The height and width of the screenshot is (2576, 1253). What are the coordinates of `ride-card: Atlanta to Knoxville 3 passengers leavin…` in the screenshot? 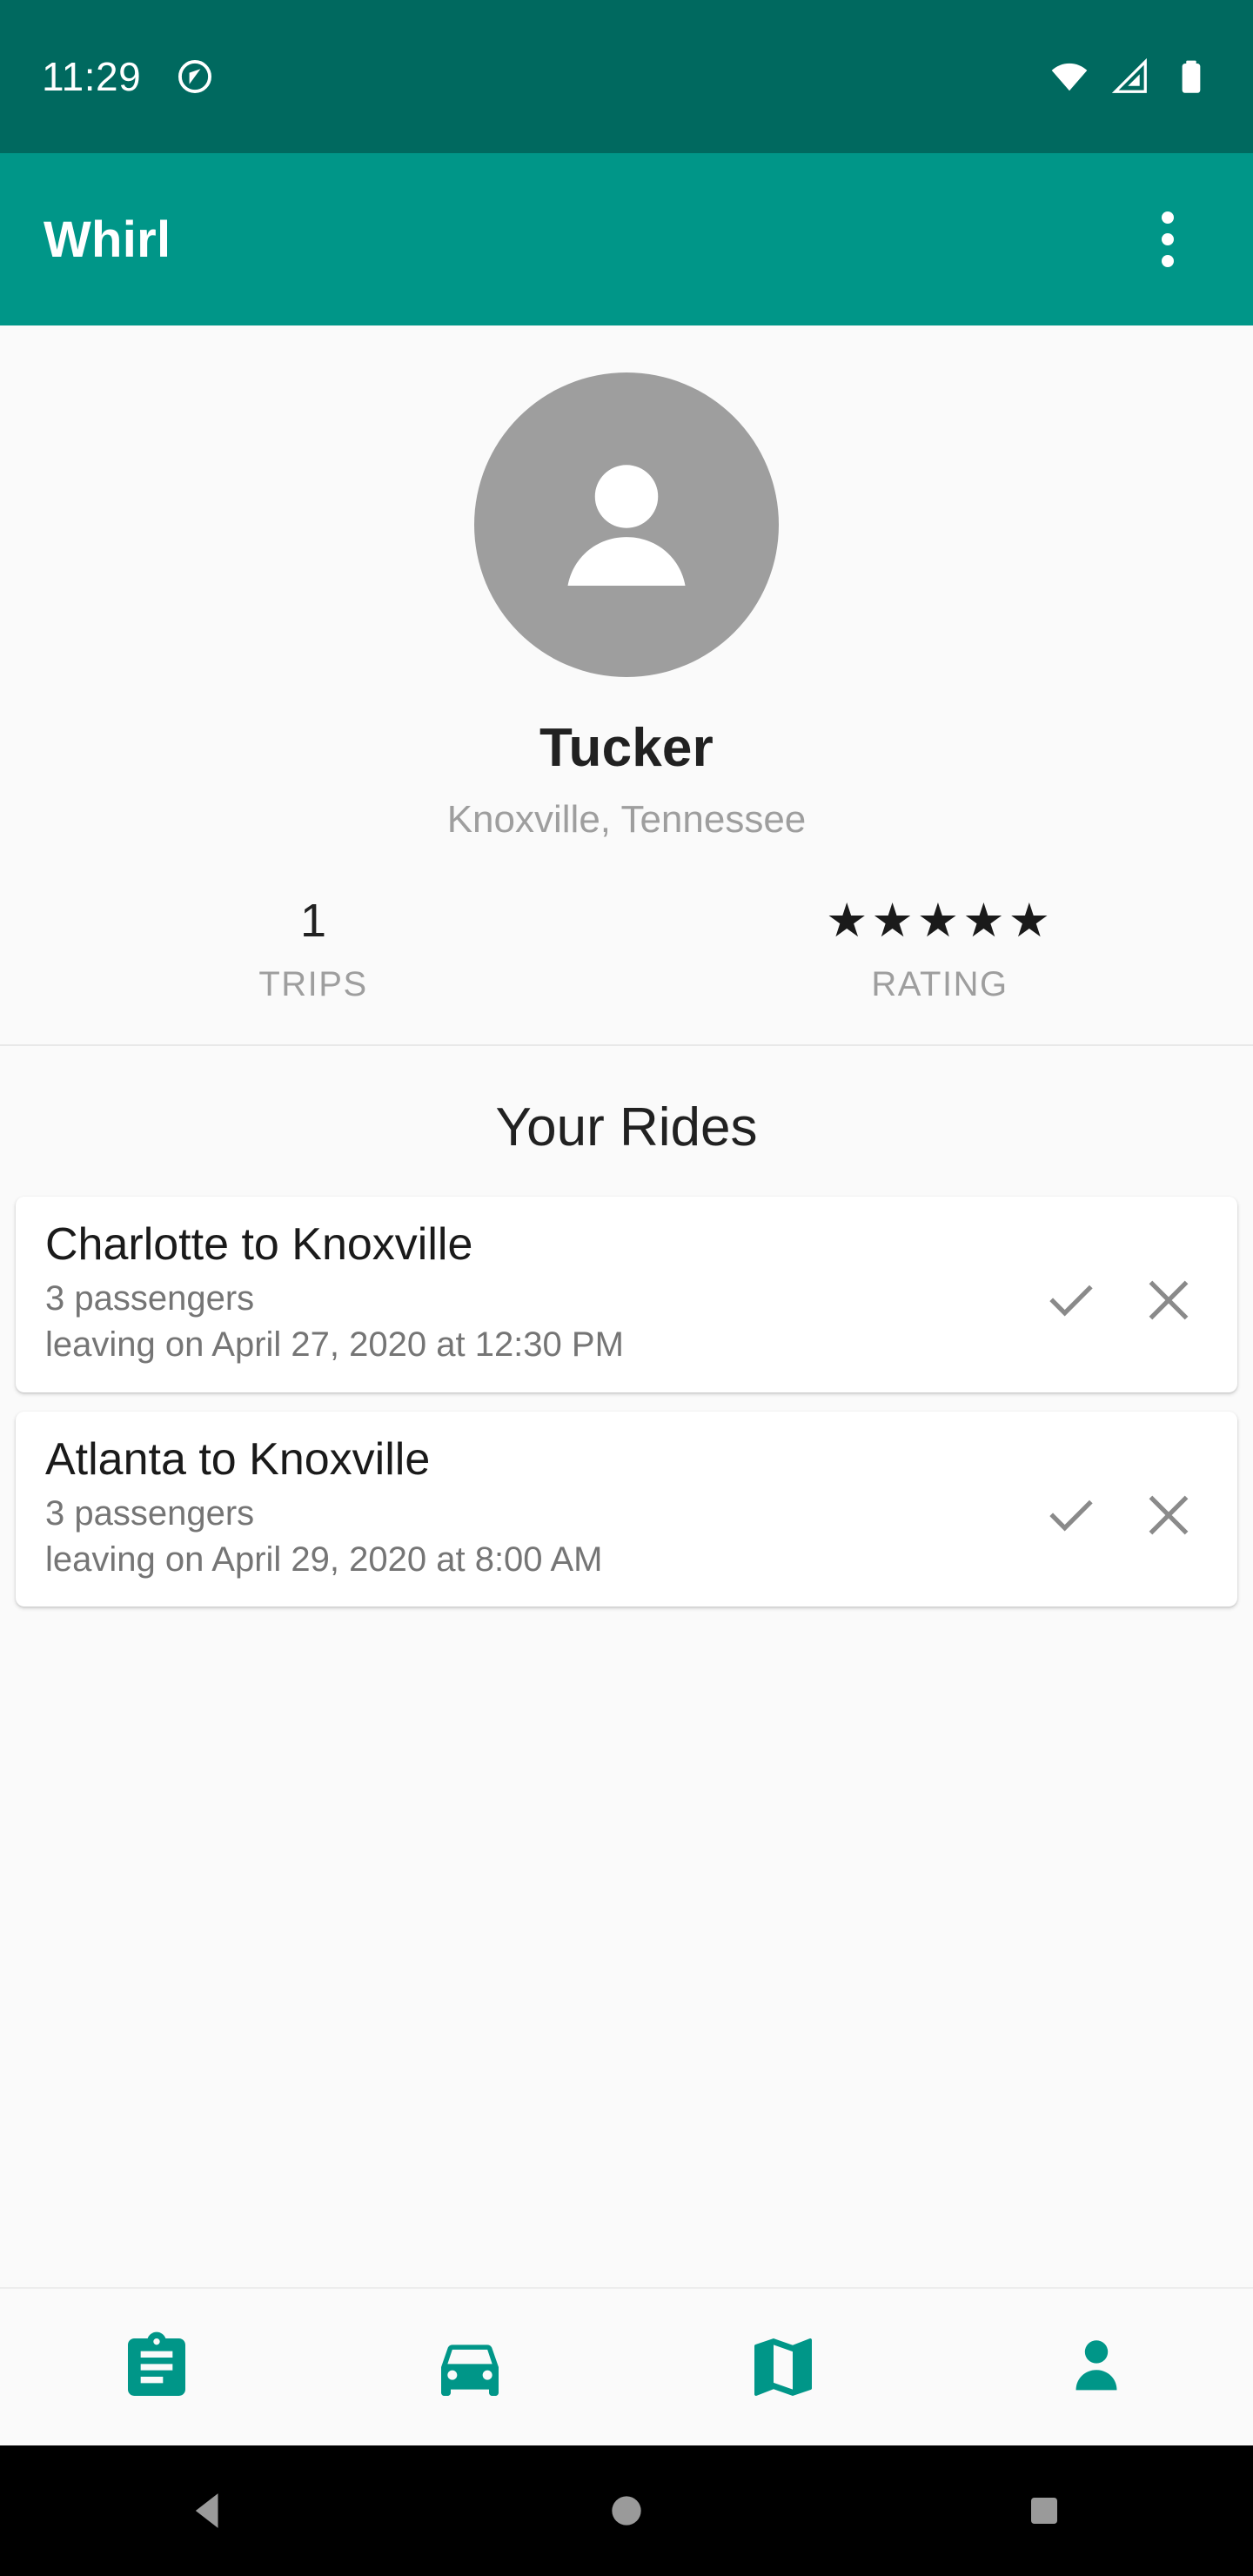 It's located at (626, 1509).